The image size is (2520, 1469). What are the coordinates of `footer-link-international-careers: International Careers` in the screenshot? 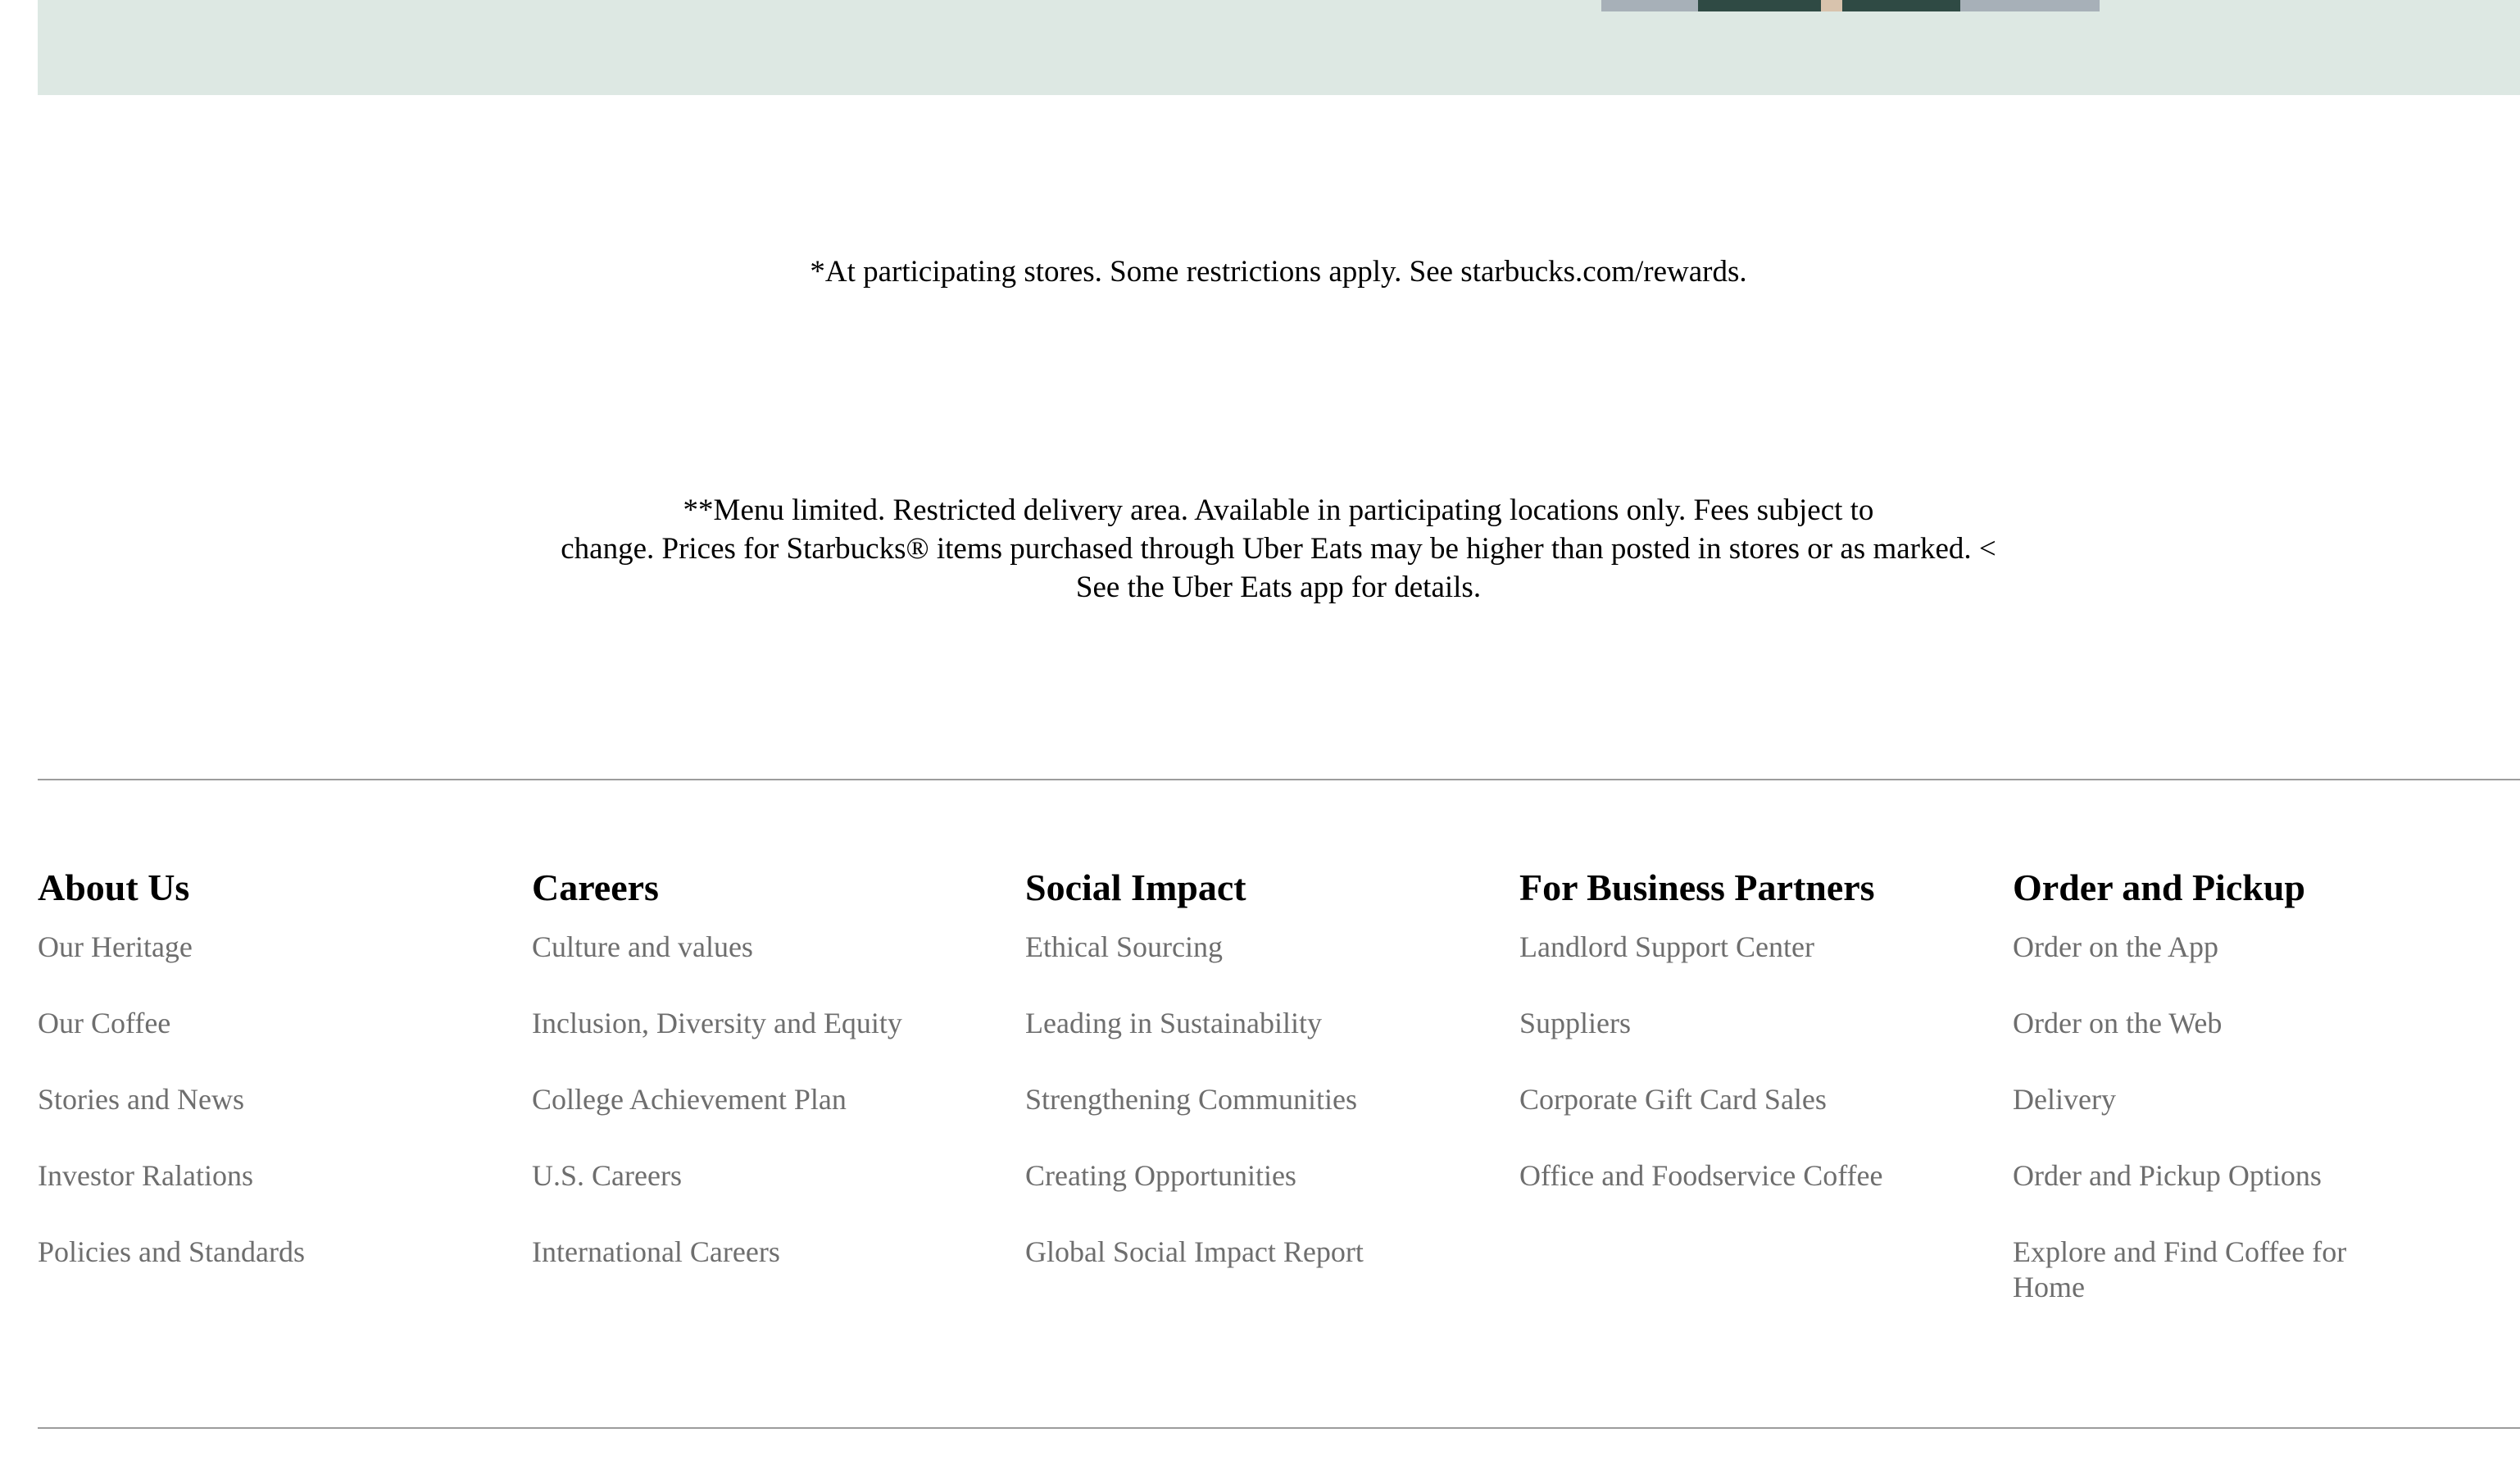 It's located at (724, 1252).